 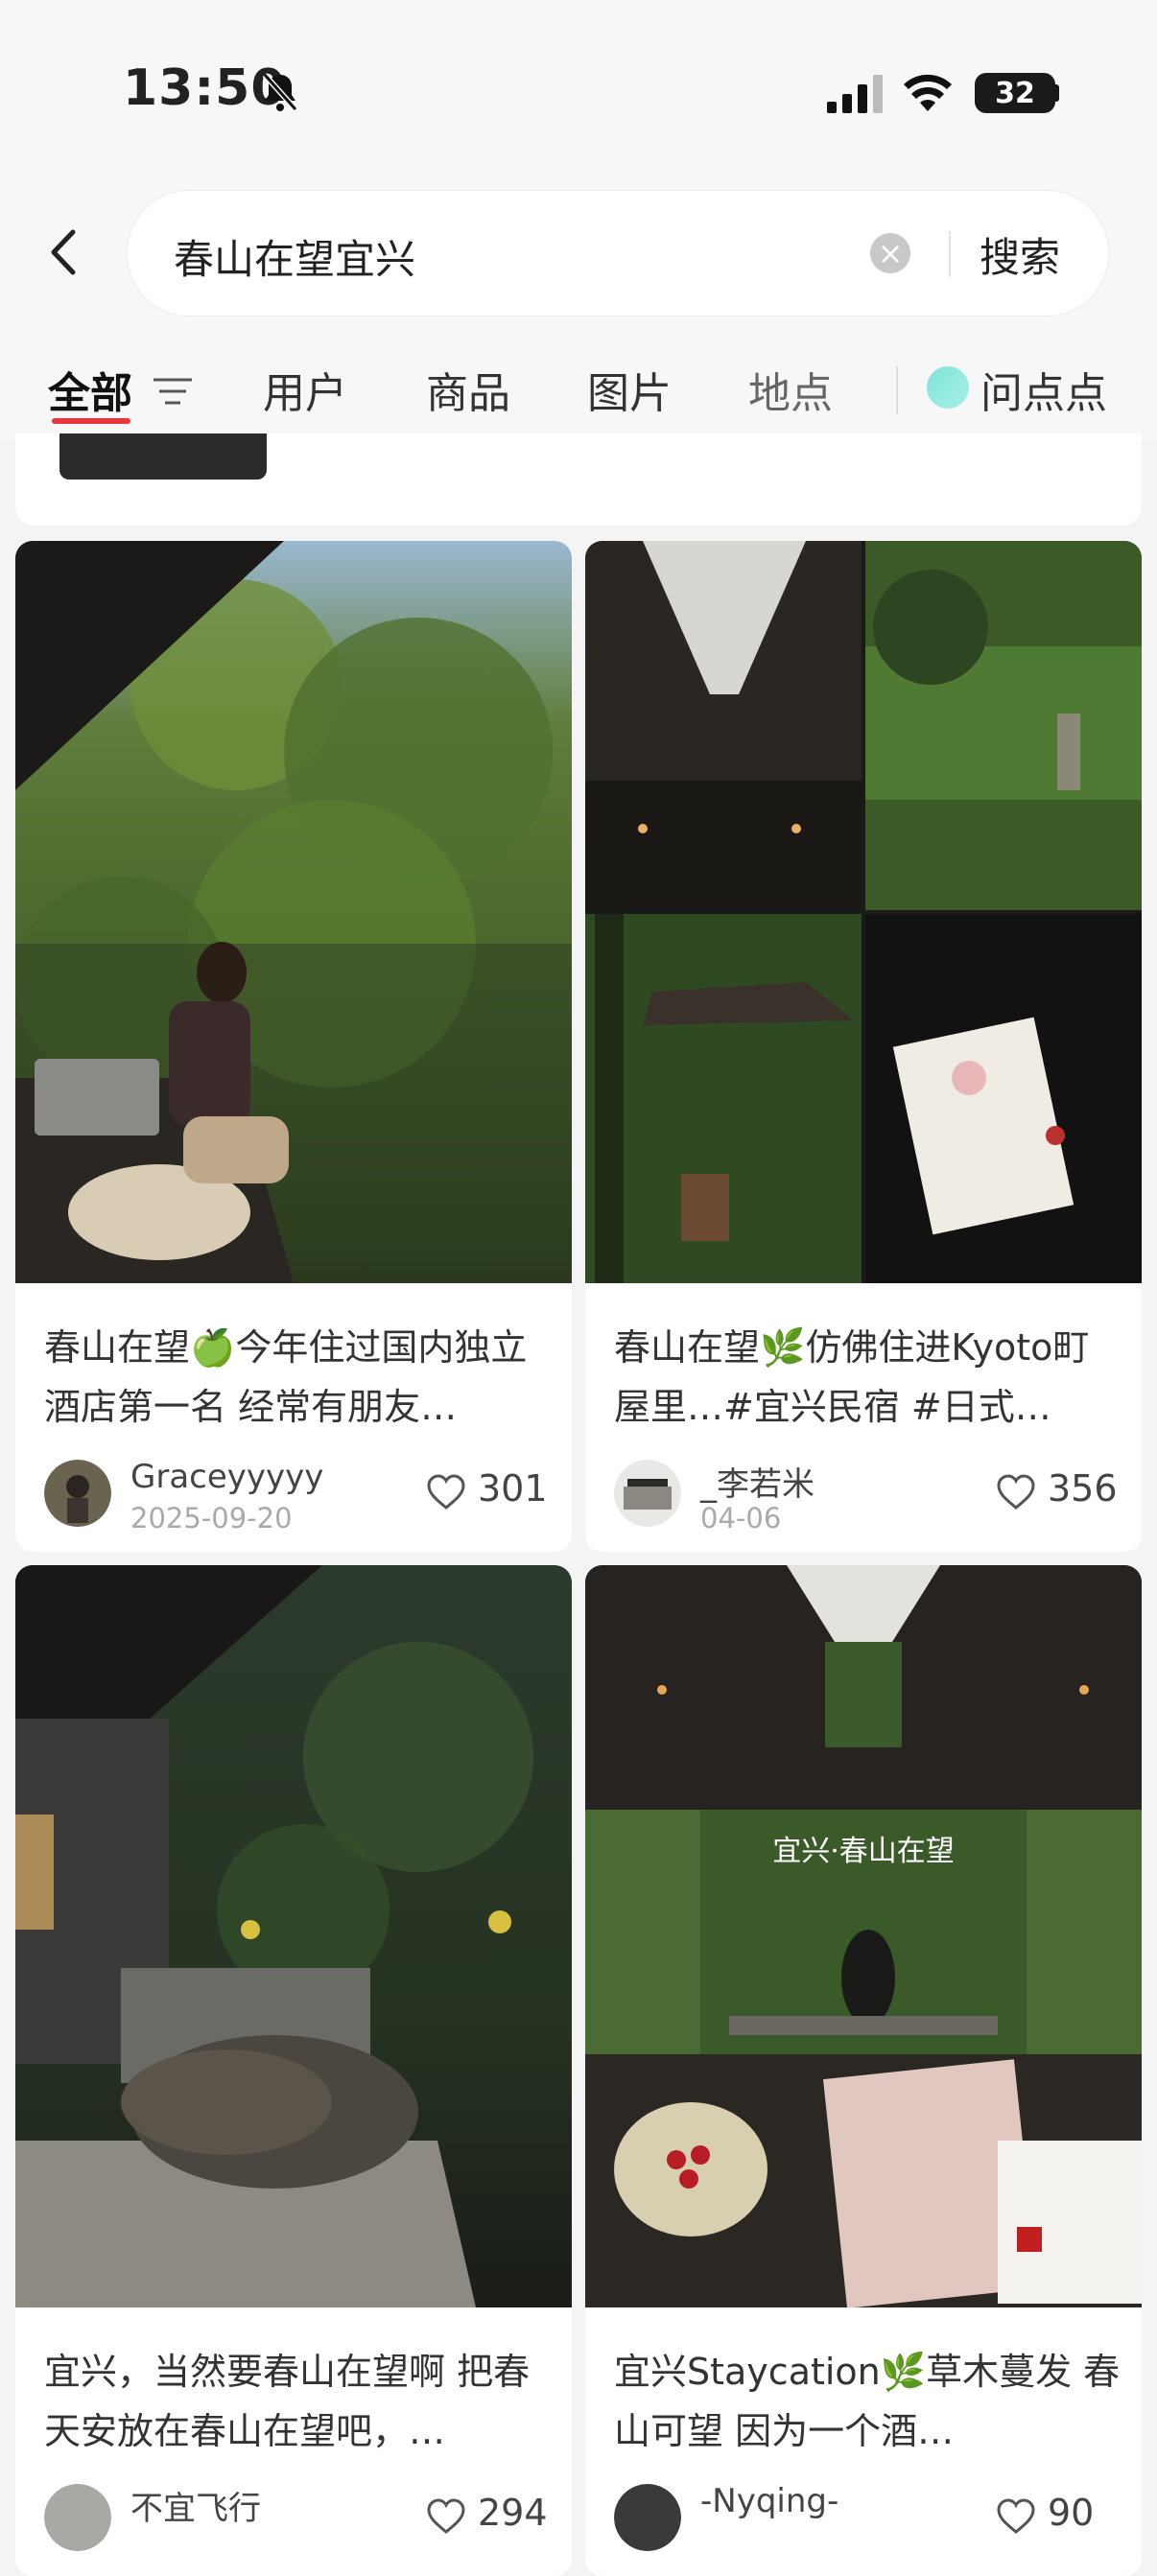 What do you see at coordinates (890, 253) in the screenshot?
I see `clear-search-icon: ×` at bounding box center [890, 253].